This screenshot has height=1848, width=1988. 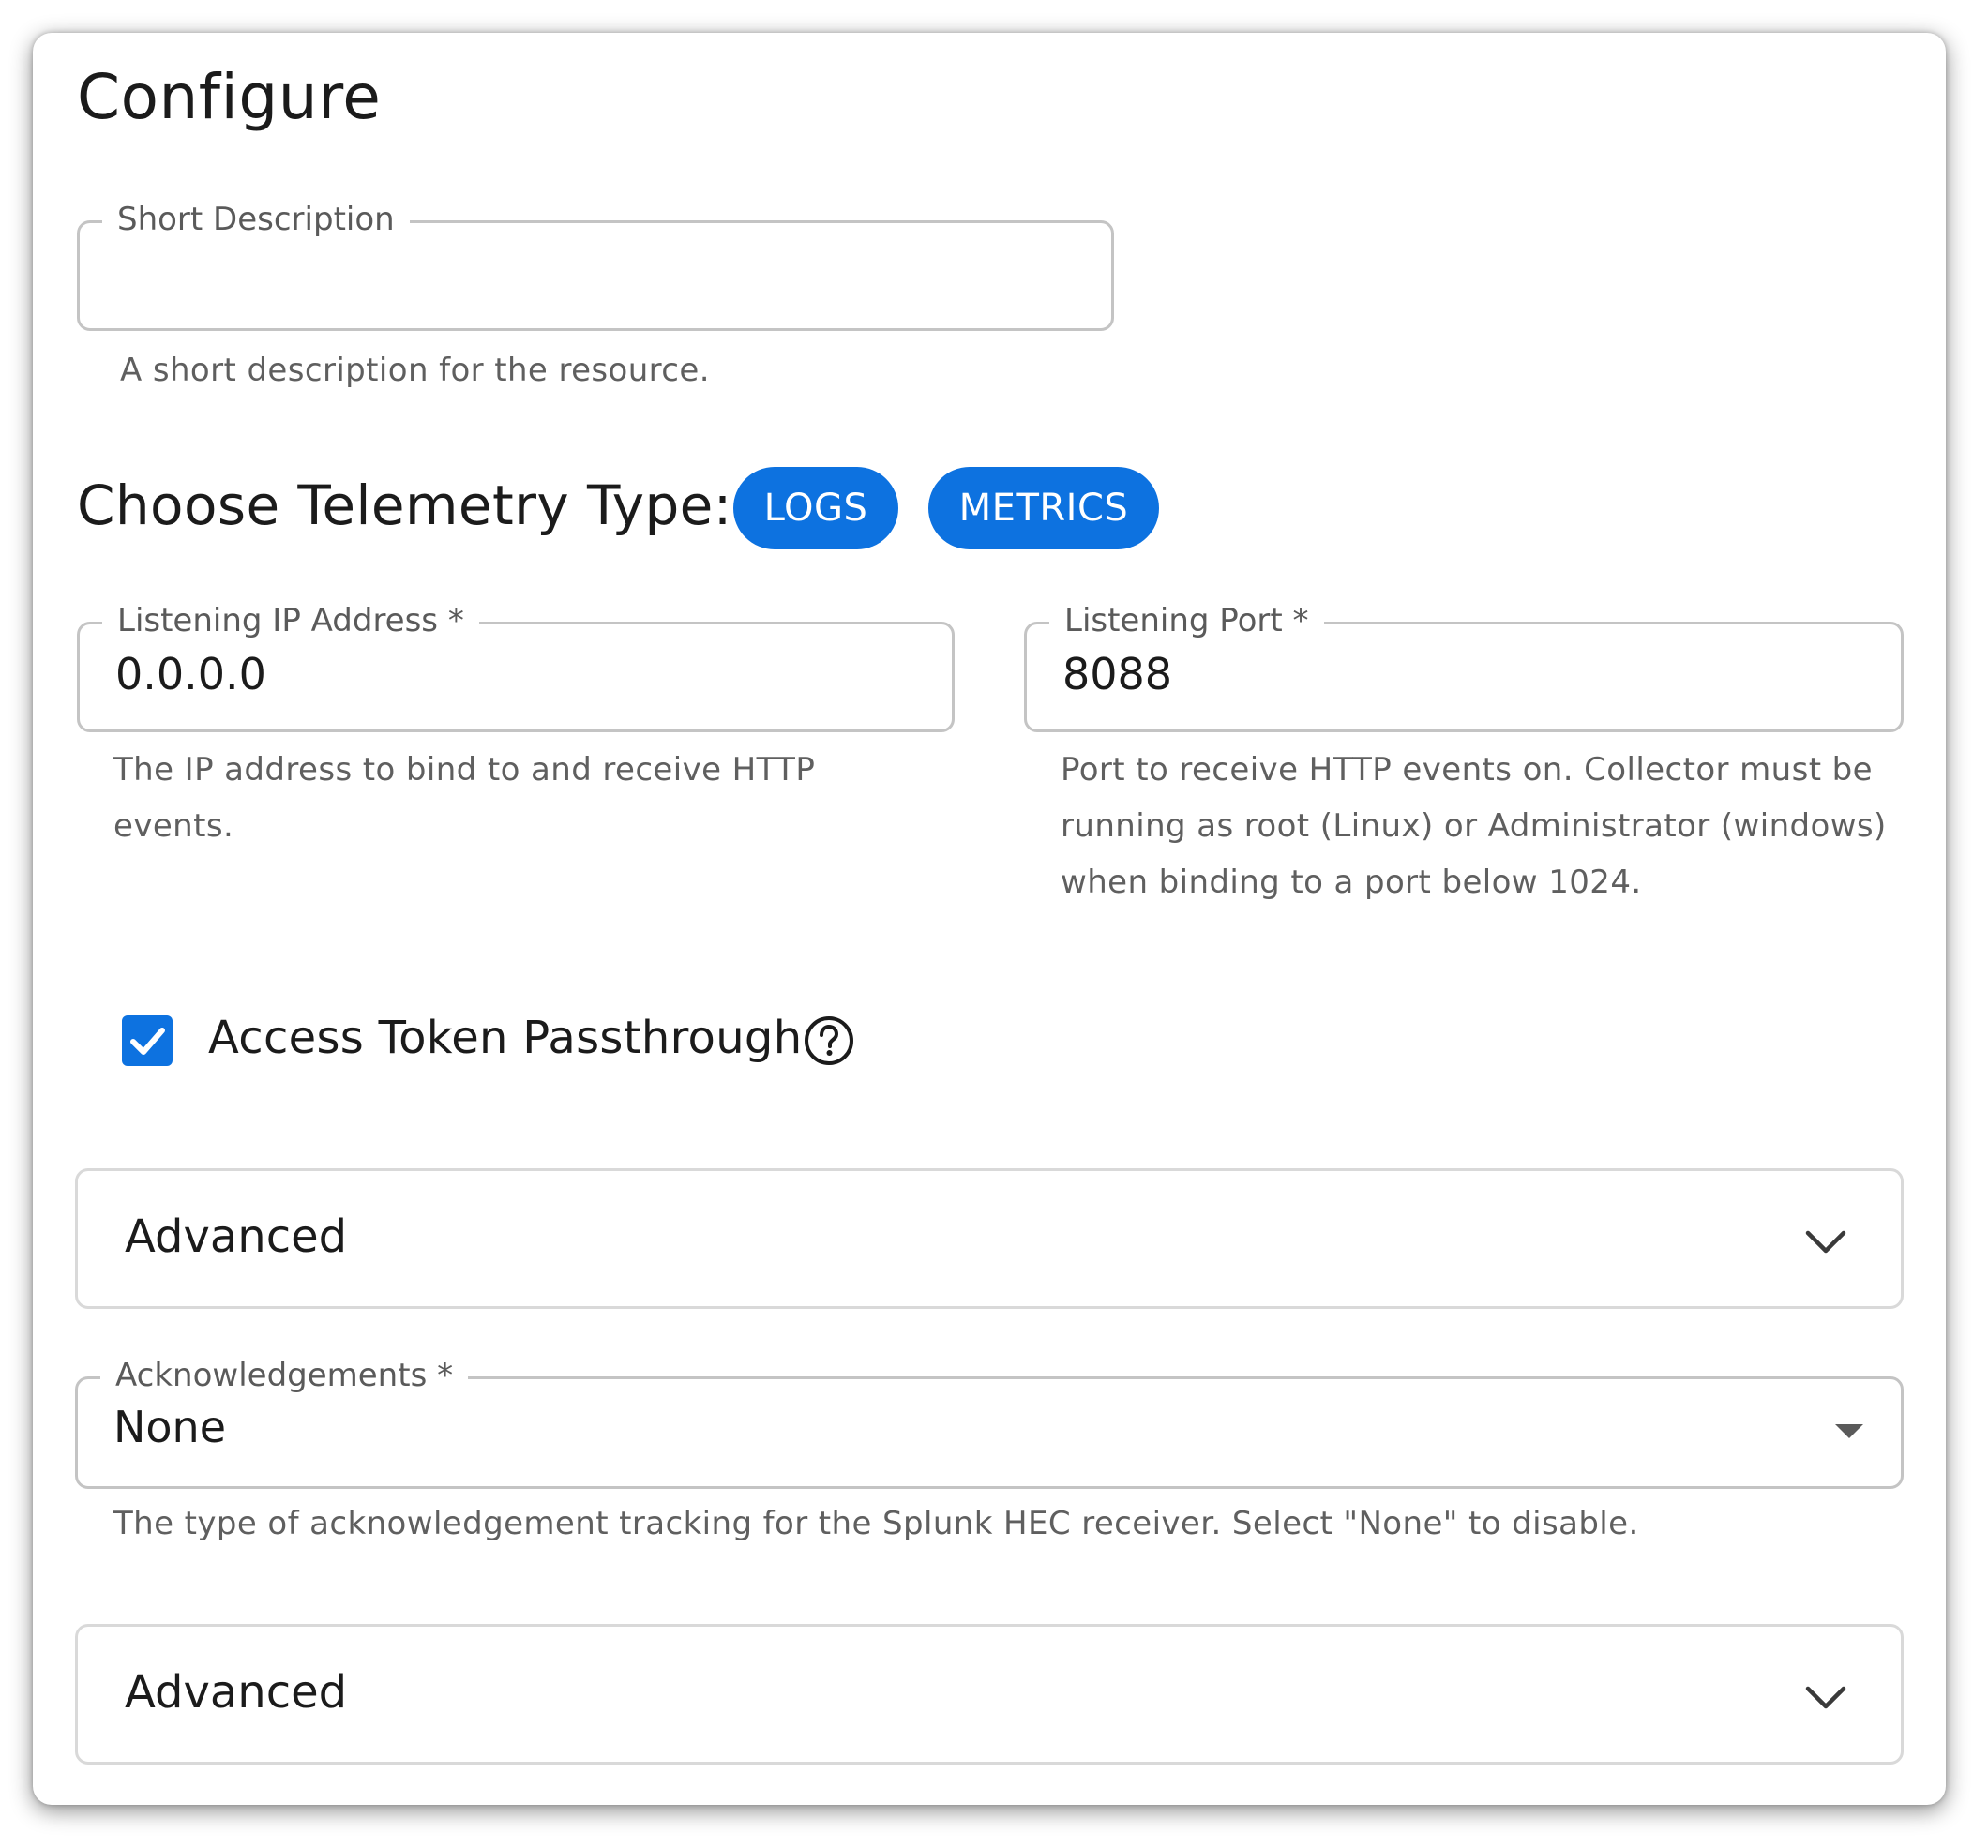 What do you see at coordinates (506, 1038) in the screenshot?
I see `access-token-label: Access Token Passthrough` at bounding box center [506, 1038].